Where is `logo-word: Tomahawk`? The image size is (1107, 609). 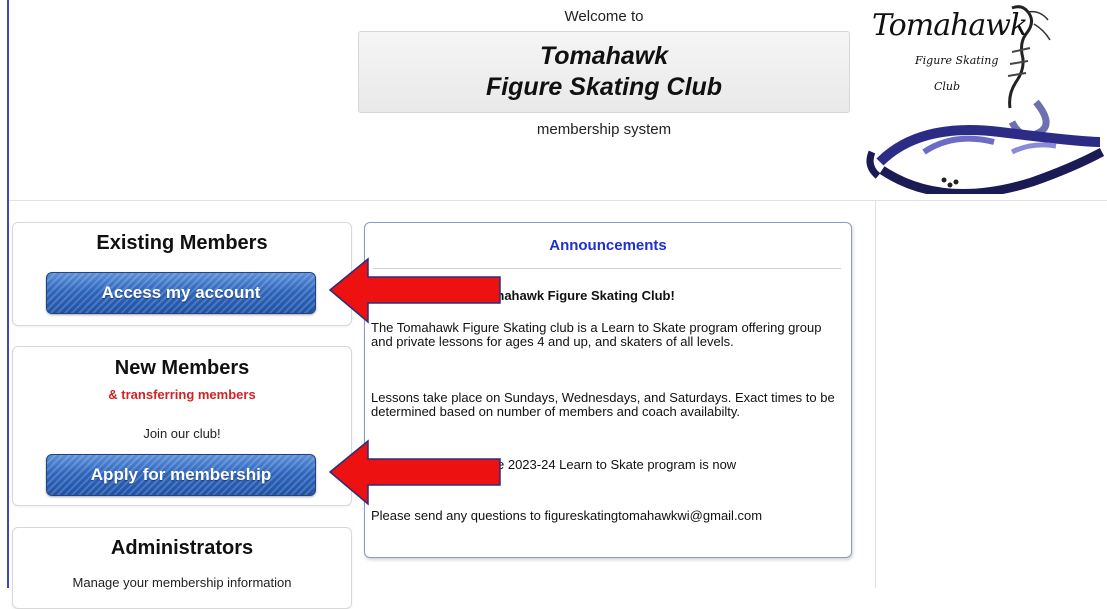
logo-word: Tomahawk is located at coordinates (950, 25).